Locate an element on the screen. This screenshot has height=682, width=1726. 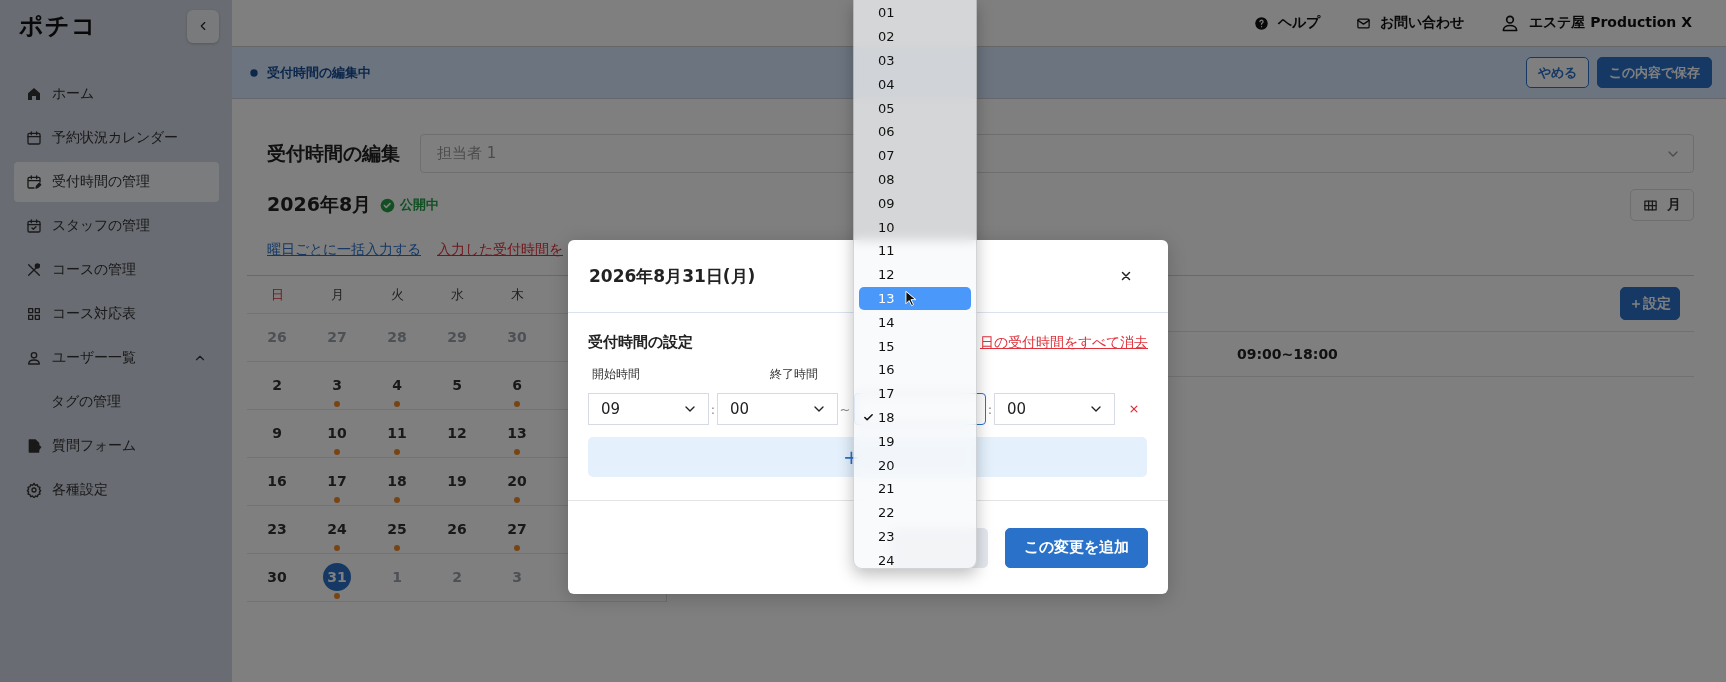
calendar-day: 3 is located at coordinates (337, 385).